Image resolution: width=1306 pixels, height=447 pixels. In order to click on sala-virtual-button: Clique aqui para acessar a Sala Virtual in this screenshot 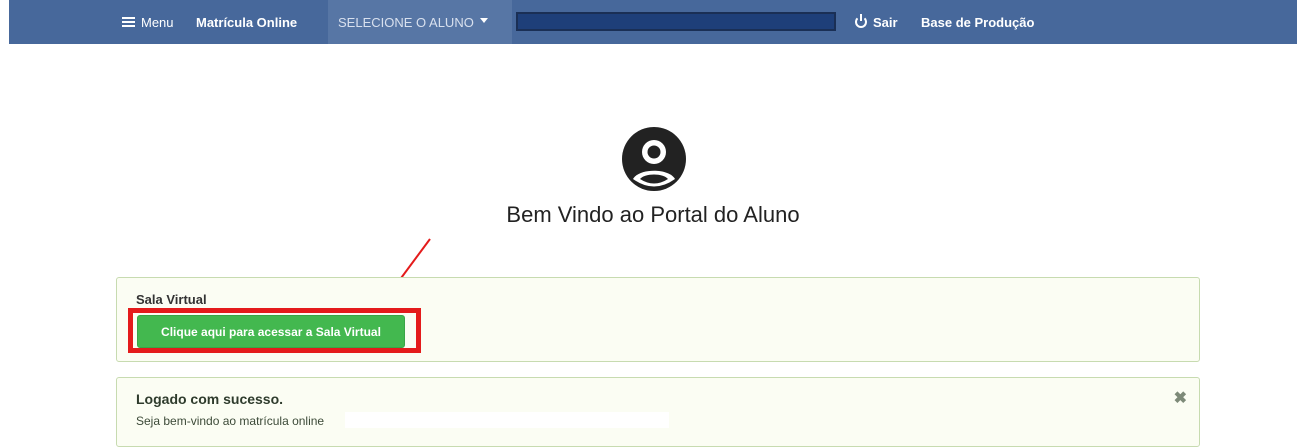, I will do `click(271, 331)`.